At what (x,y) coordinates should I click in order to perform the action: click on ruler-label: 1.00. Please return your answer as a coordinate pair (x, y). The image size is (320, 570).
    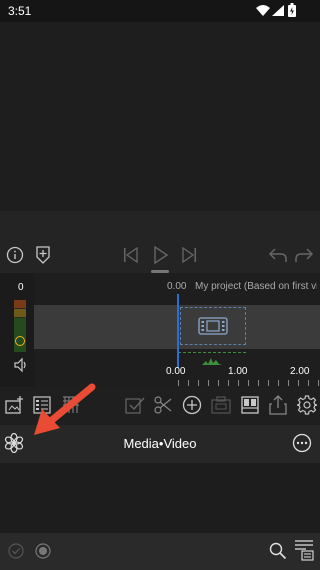
    Looking at the image, I should click on (238, 371).